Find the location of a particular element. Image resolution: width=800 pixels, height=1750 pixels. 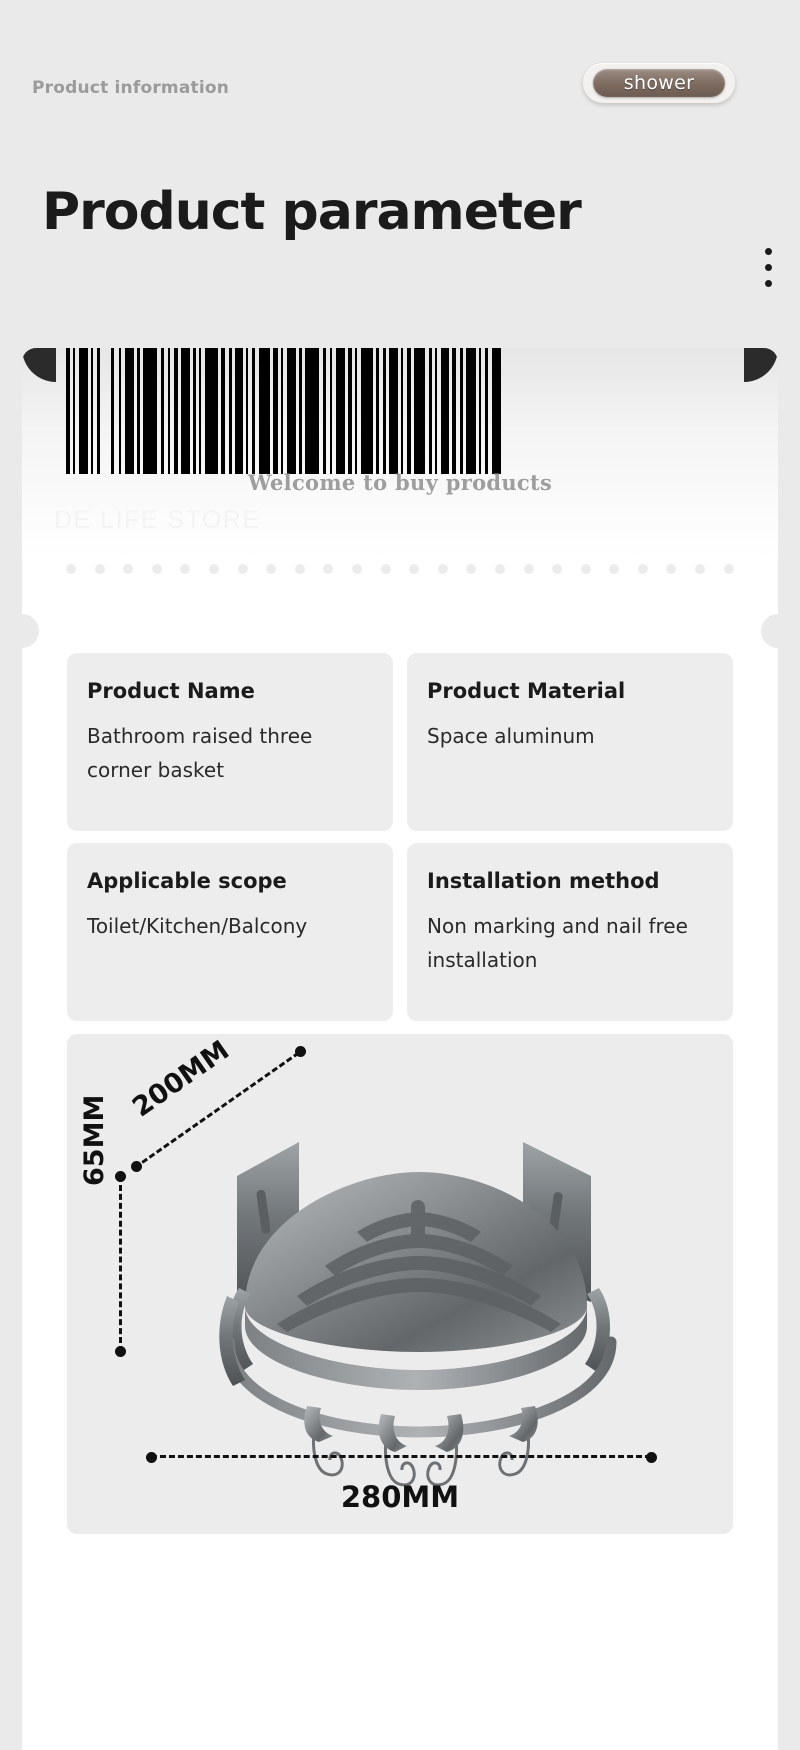

ticket-cap-left is located at coordinates (39, 365).